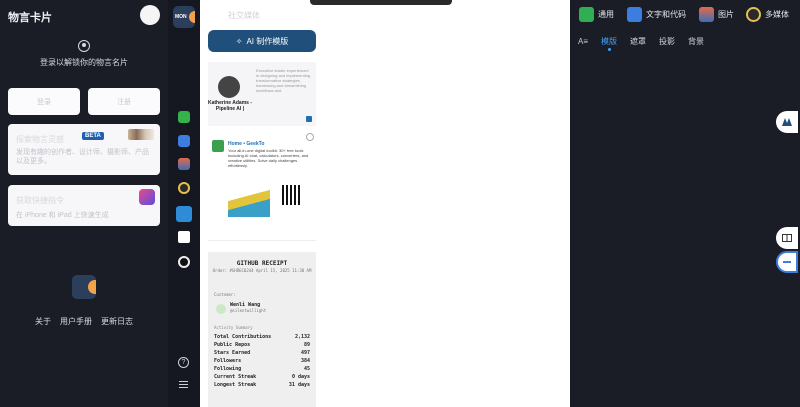 The width and height of the screenshot is (800, 407). Describe the element at coordinates (246, 144) in the screenshot. I see `site-title: Home • GeekTo` at that location.